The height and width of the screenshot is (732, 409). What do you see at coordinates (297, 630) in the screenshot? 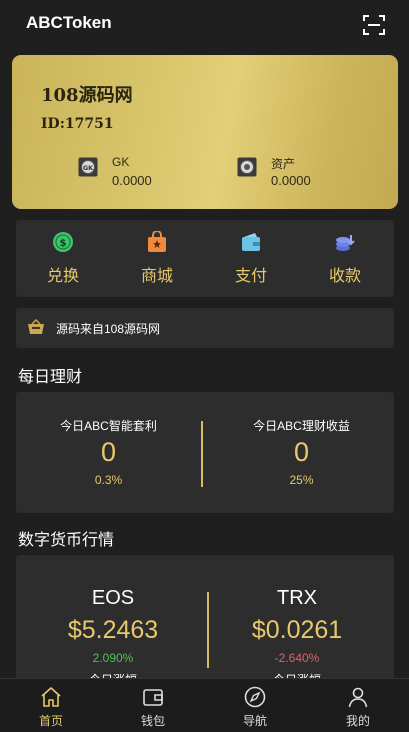
I see `coin-price: $0.0261` at bounding box center [297, 630].